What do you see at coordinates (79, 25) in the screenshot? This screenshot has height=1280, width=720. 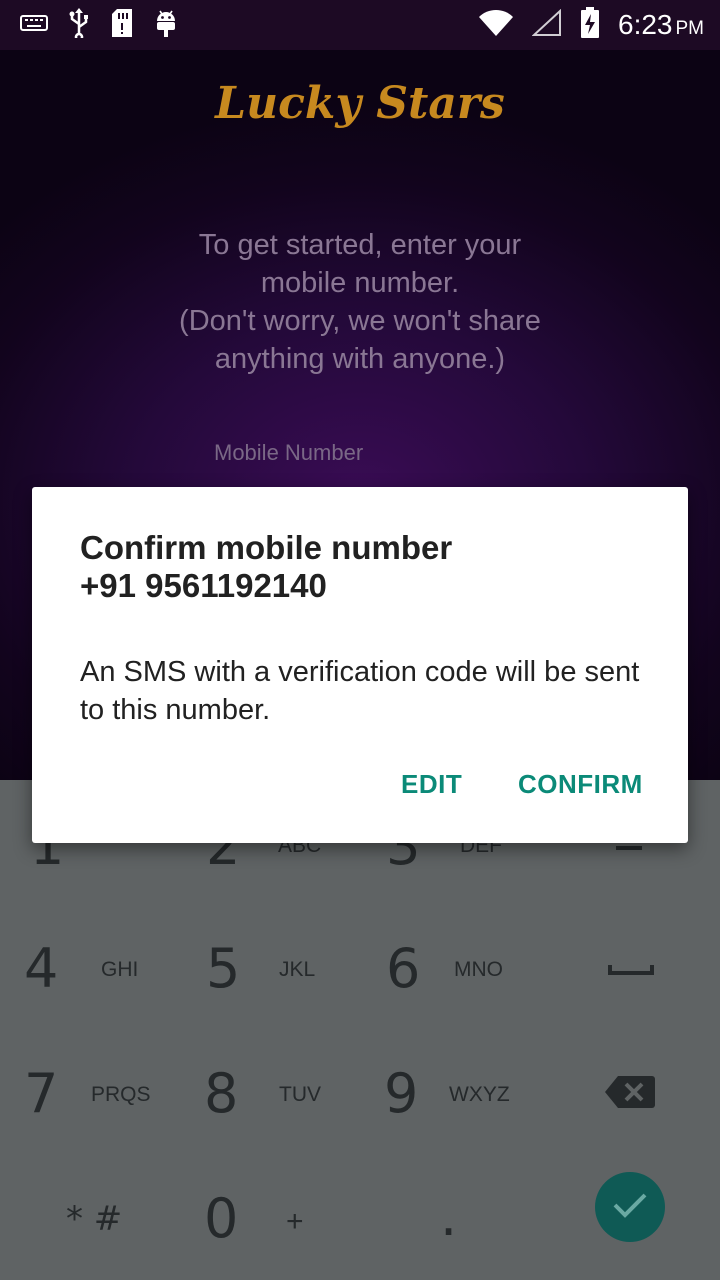 I see `usb-icon` at bounding box center [79, 25].